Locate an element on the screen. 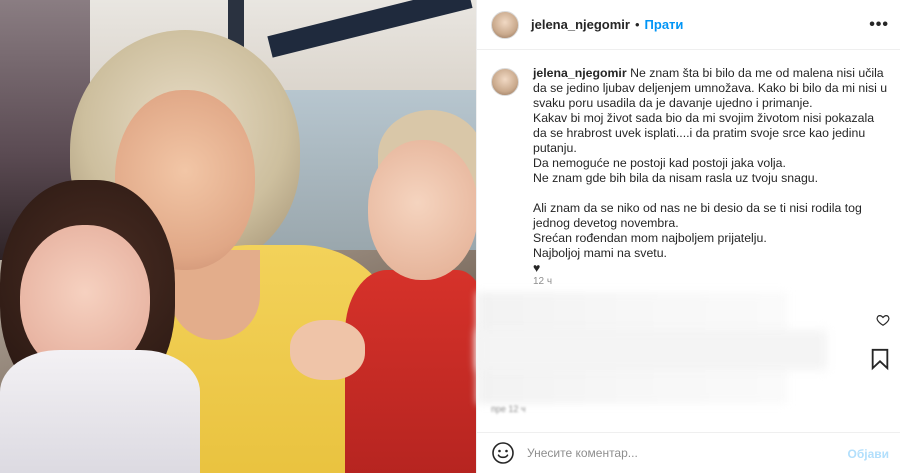 The width and height of the screenshot is (900, 473). photo-boy-shirt is located at coordinates (410, 371).